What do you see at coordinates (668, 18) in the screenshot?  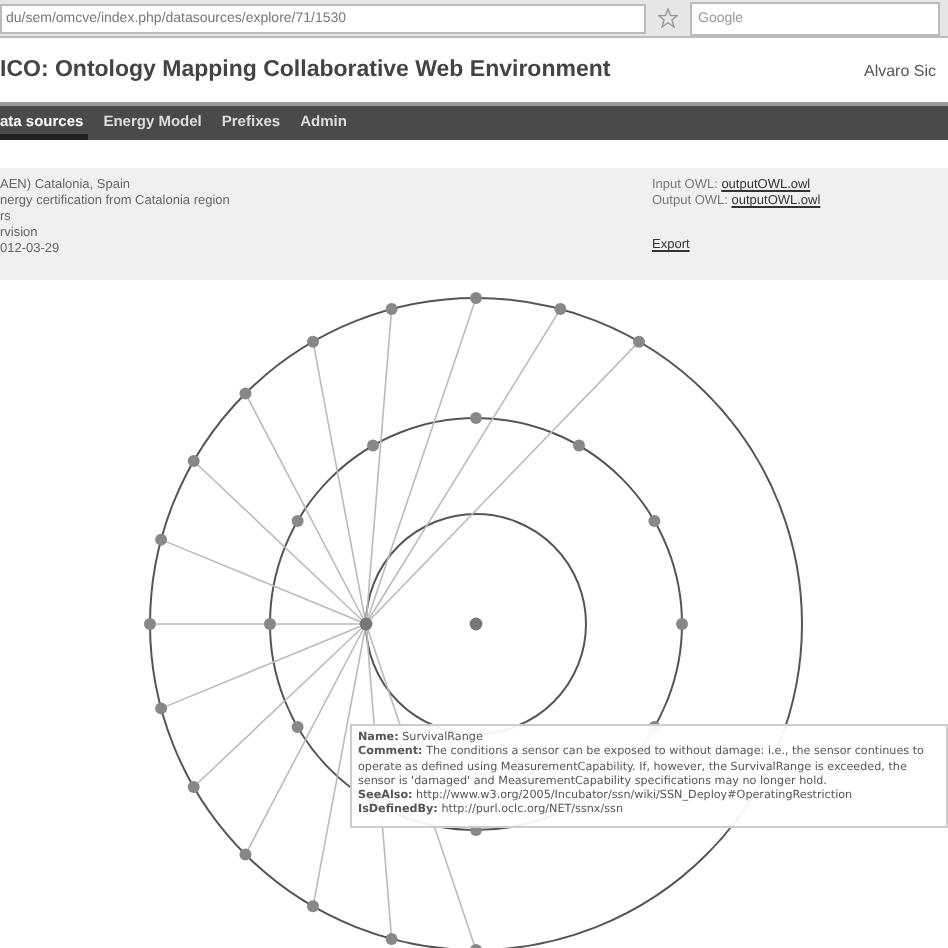 I see `star-icon` at bounding box center [668, 18].